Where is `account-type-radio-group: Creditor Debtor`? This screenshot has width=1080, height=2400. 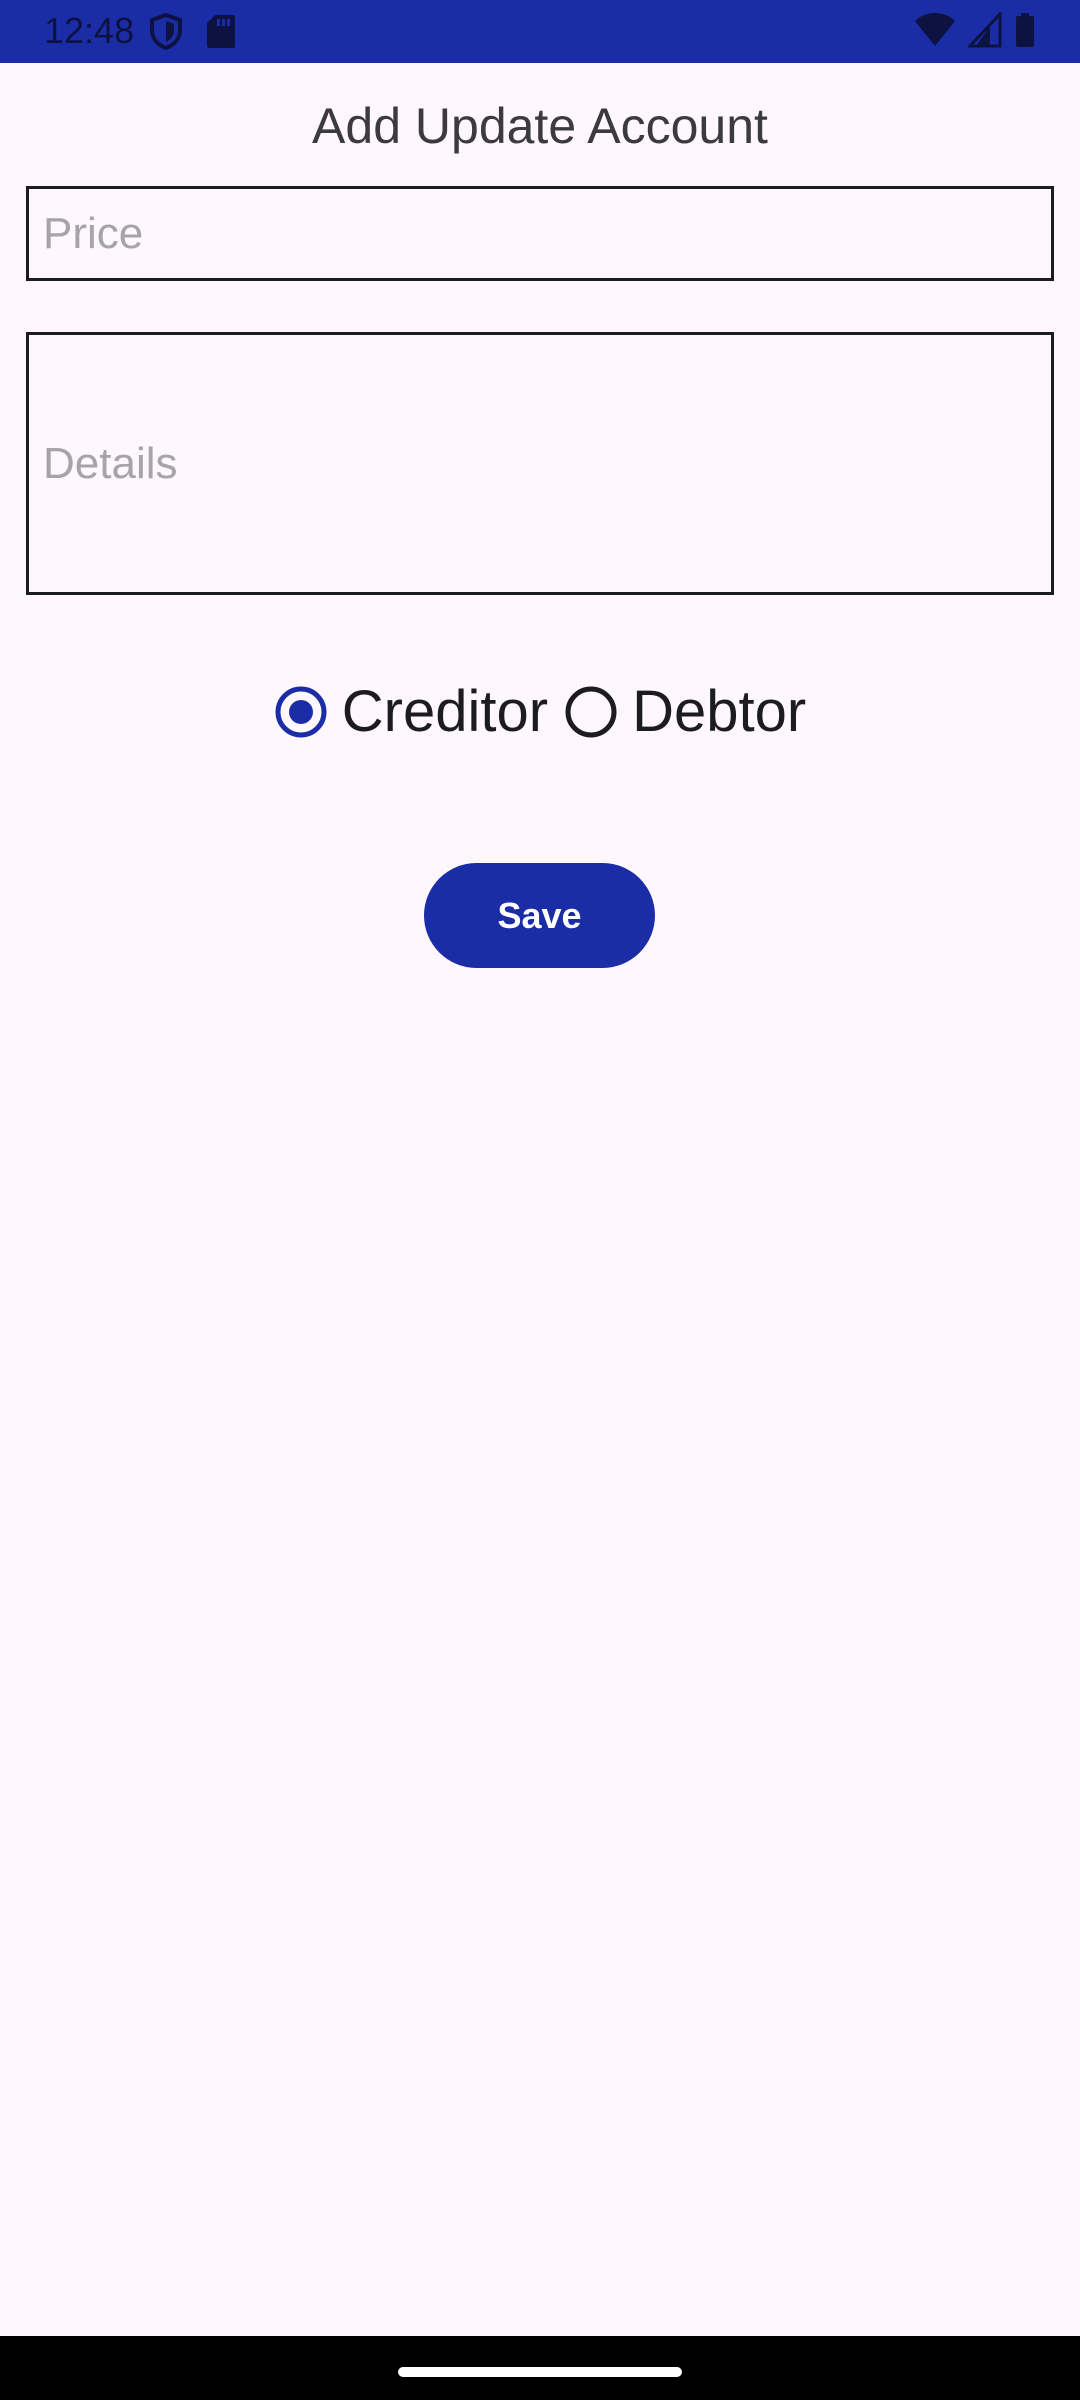
account-type-radio-group: Creditor Debtor is located at coordinates (540, 712).